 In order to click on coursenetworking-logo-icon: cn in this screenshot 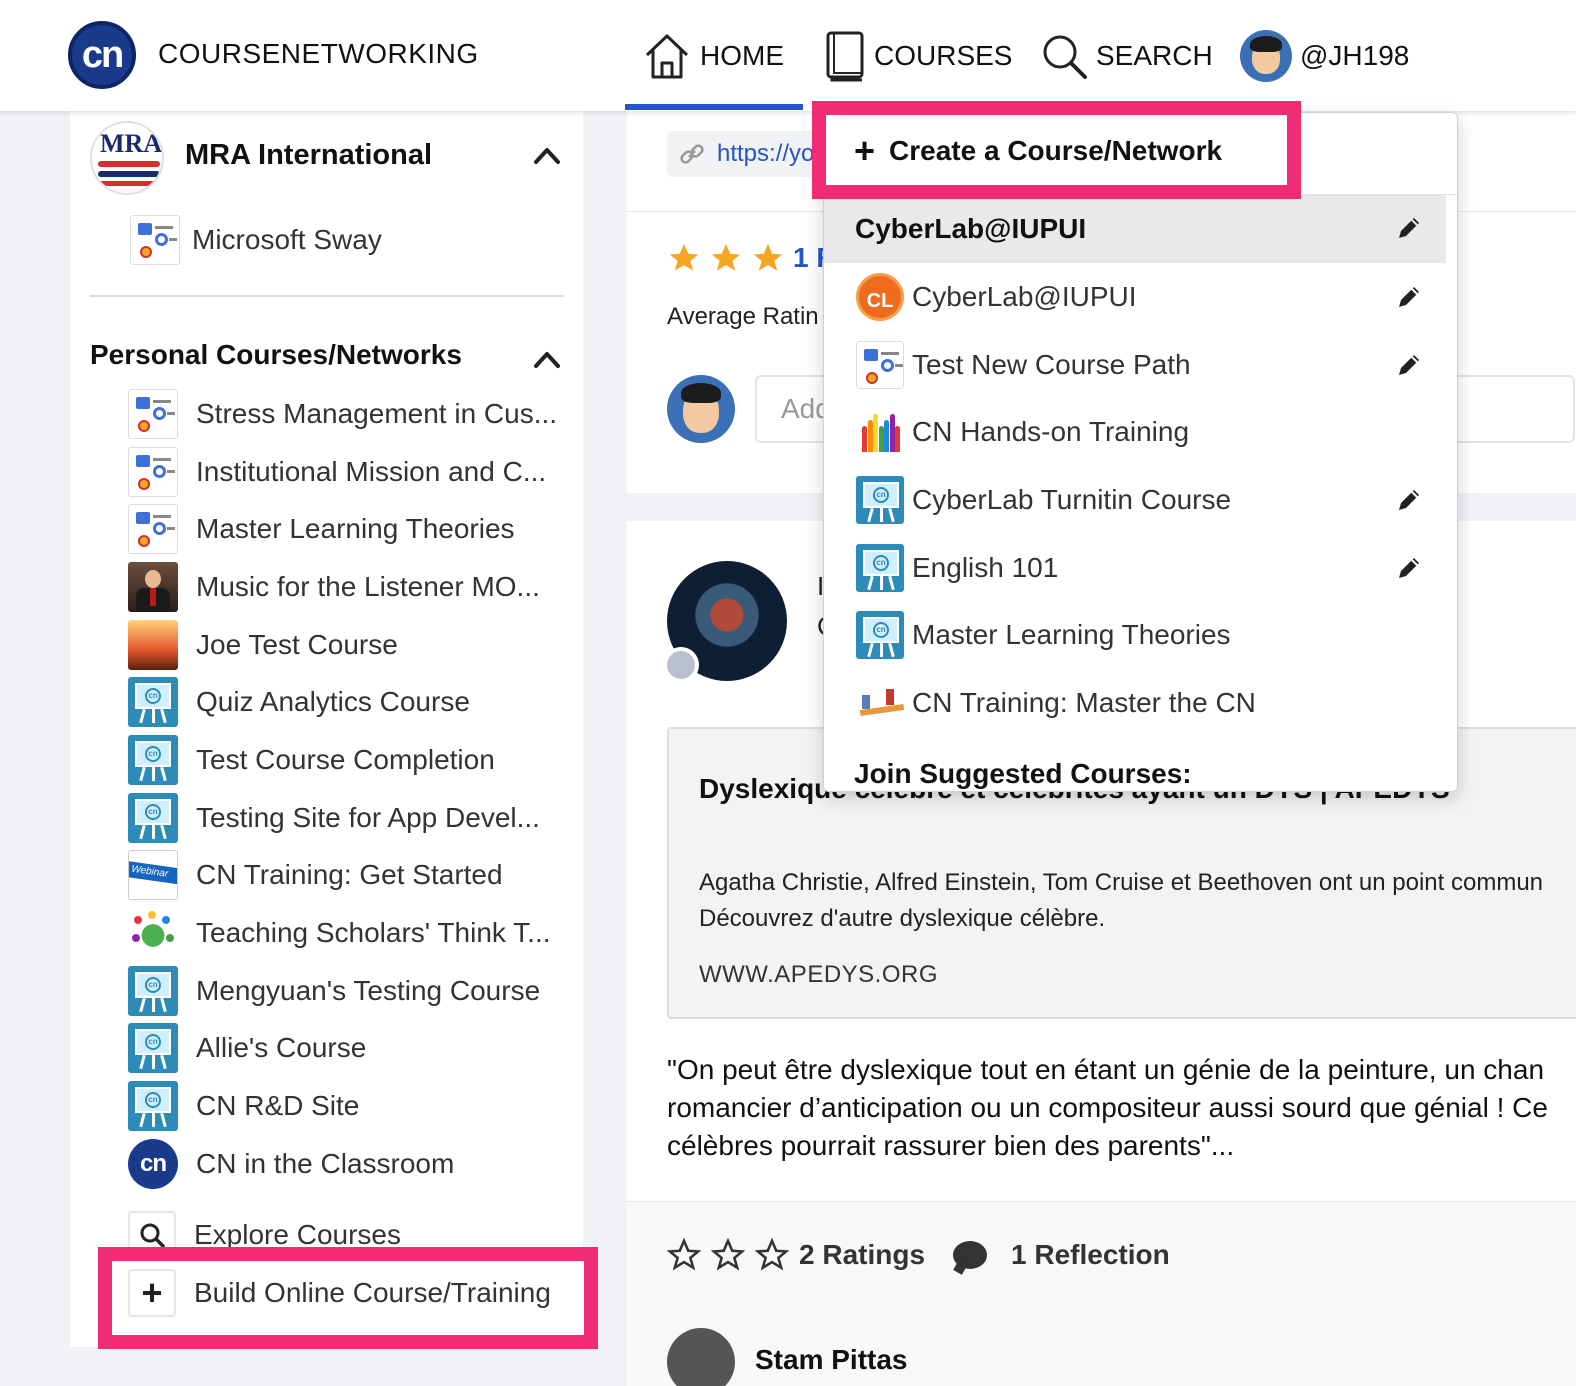, I will do `click(102, 55)`.